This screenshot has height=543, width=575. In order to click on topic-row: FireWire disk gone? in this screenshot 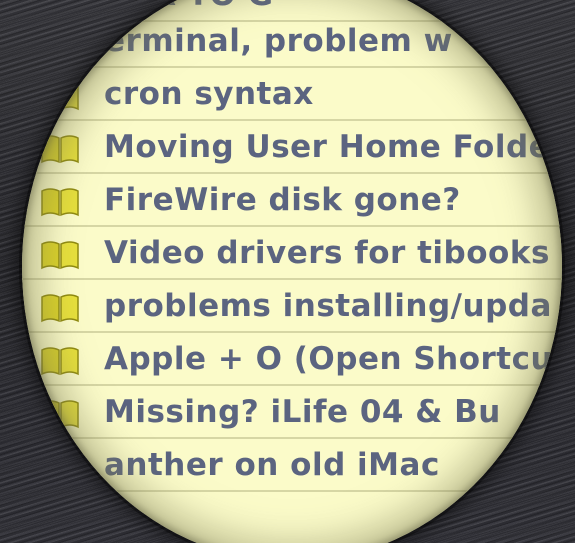, I will do `click(292, 201)`.